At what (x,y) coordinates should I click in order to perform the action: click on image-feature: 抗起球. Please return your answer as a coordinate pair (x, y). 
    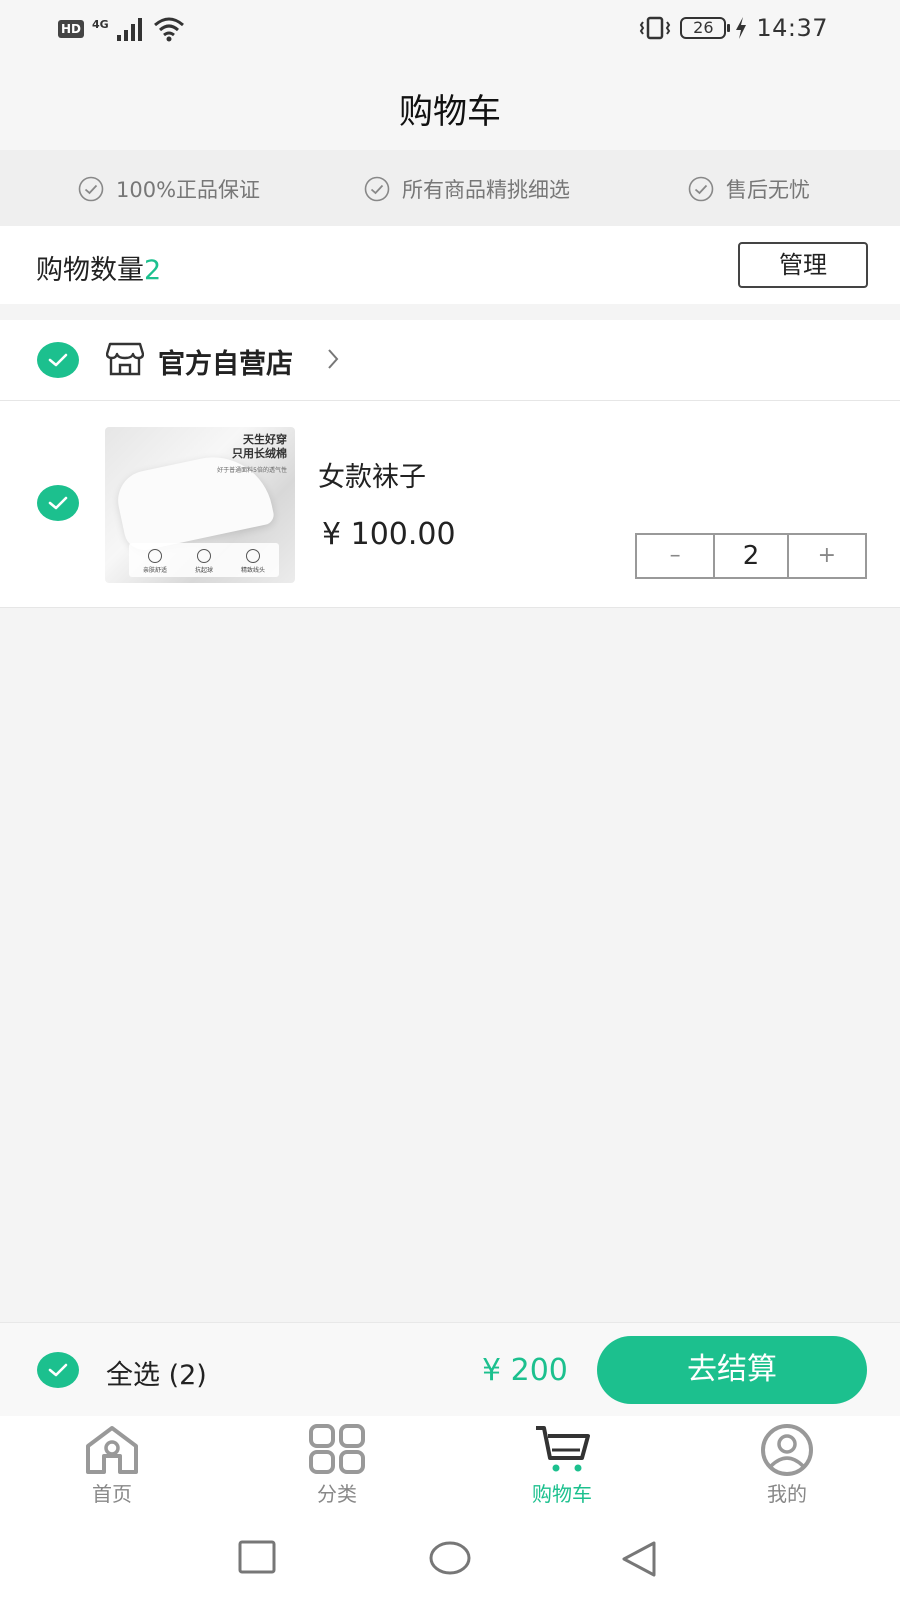
    Looking at the image, I should click on (204, 561).